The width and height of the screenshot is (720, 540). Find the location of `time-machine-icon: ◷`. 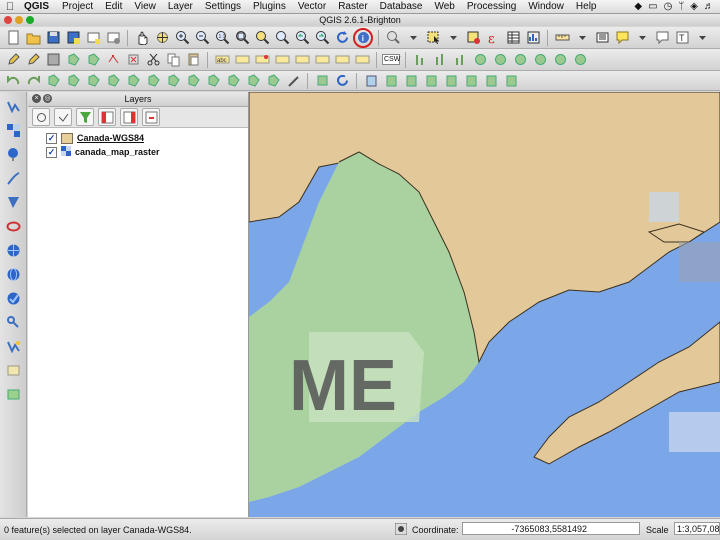

time-machine-icon: ◷ is located at coordinates (668, 6).